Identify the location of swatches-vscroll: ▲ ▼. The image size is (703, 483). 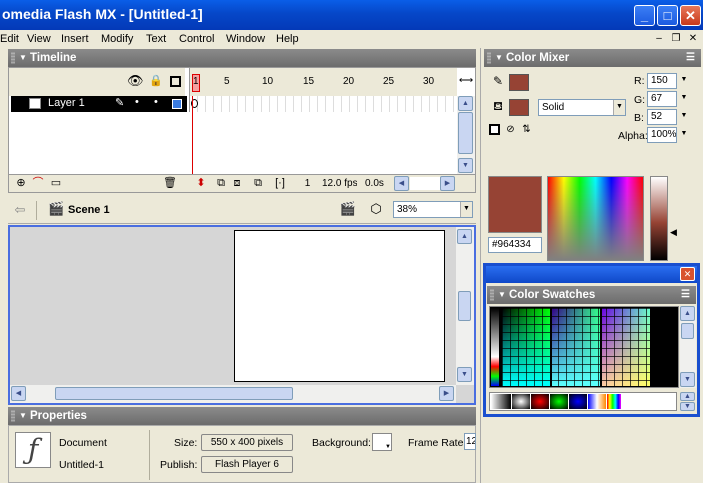
(688, 347).